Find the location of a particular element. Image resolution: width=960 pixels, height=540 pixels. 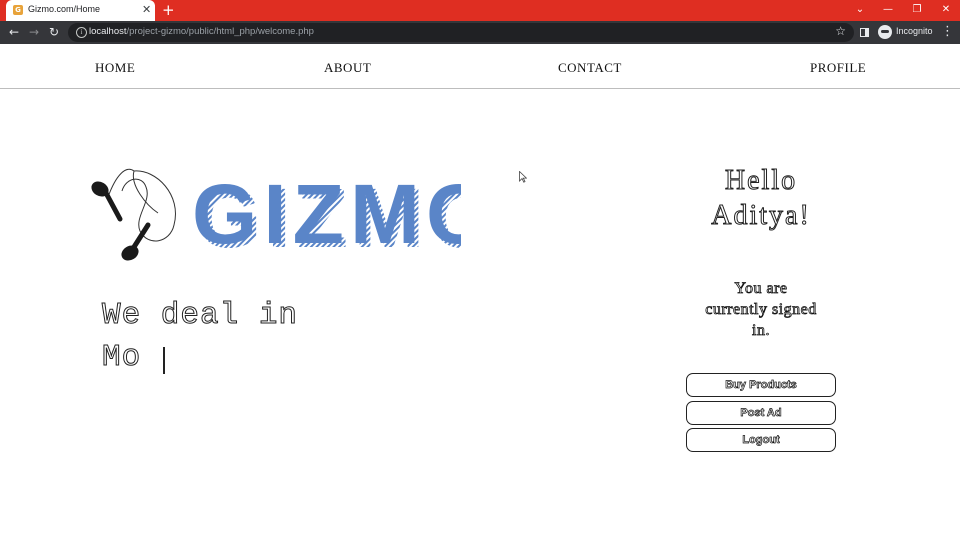

typing-caret is located at coordinates (164, 360).